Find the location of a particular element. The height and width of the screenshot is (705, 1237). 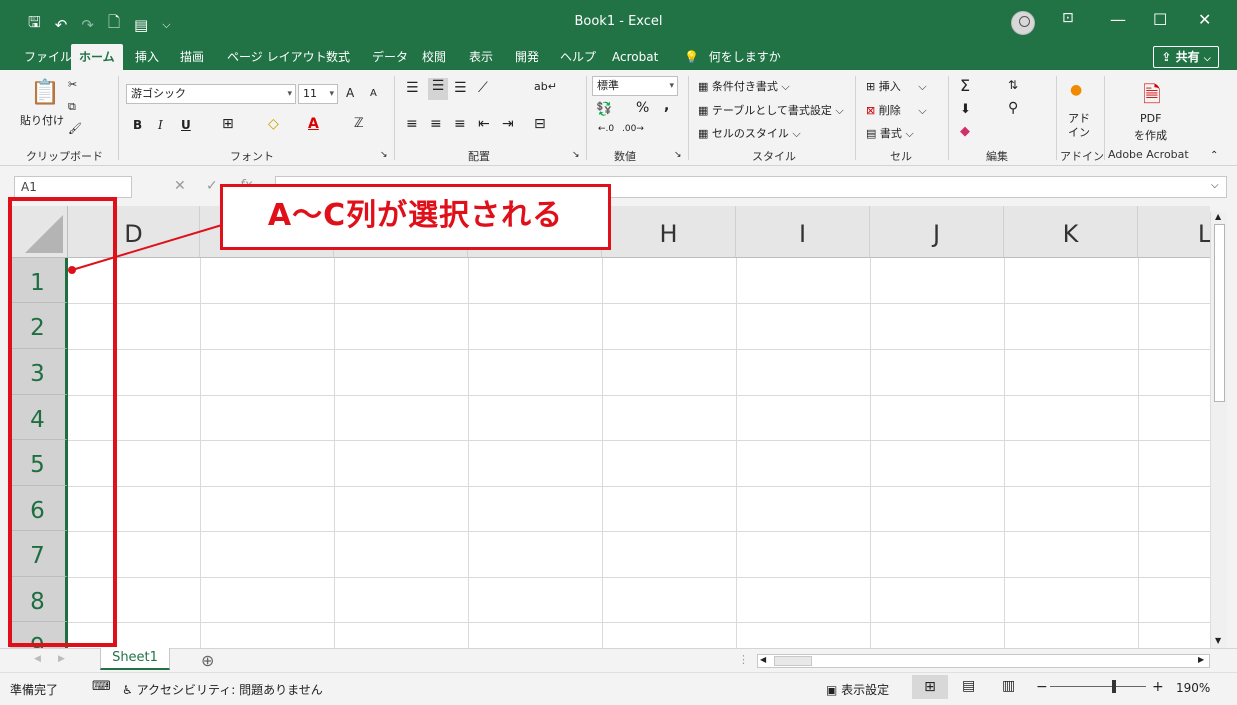

tab-data: データ is located at coordinates (390, 57).